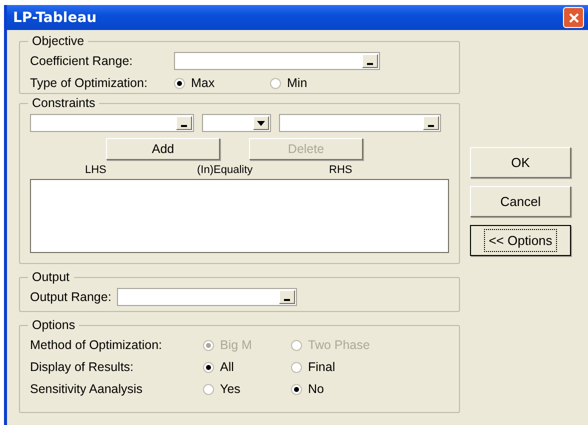  What do you see at coordinates (89, 83) in the screenshot?
I see `field-label: Type of Optimization:` at bounding box center [89, 83].